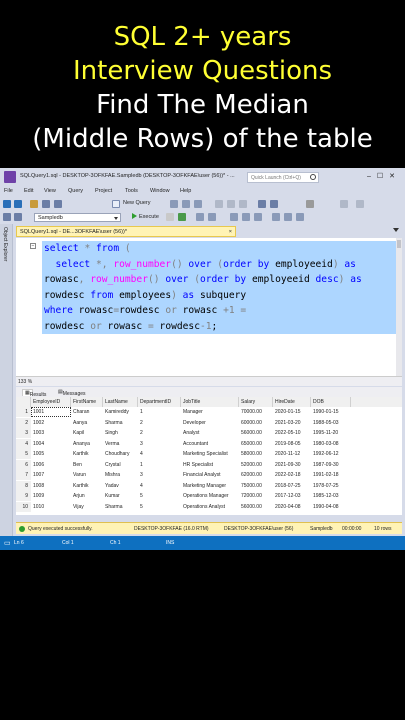 The width and height of the screenshot is (405, 720). Describe the element at coordinates (331, 486) in the screenshot. I see `table-cell: 1978-07-25` at that location.